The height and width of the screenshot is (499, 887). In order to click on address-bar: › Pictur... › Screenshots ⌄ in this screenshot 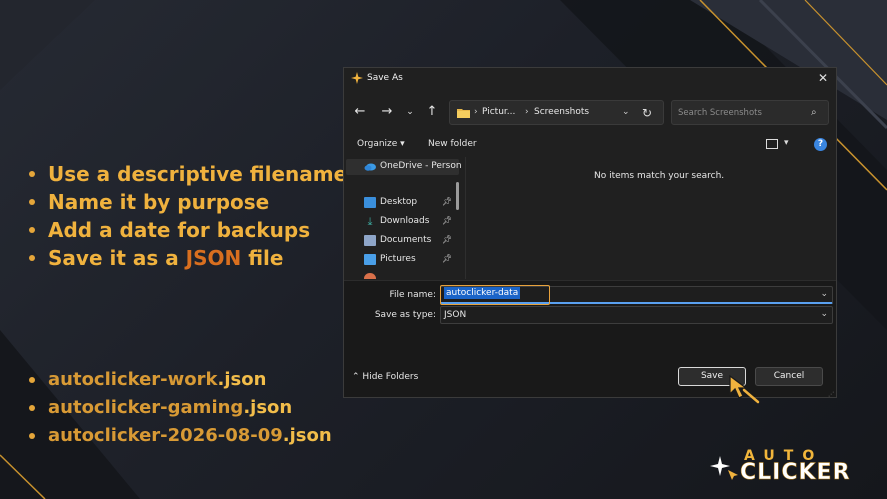, I will do `click(556, 112)`.